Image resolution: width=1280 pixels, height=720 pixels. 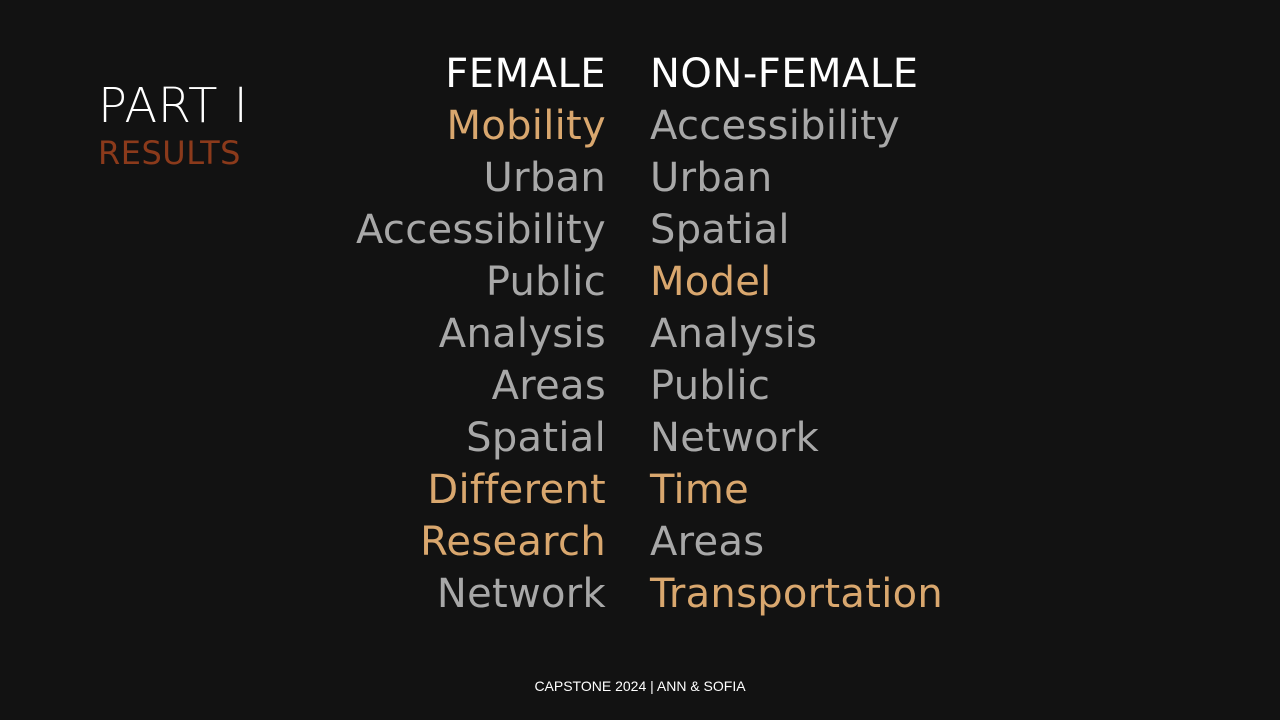 What do you see at coordinates (480, 230) in the screenshot?
I see `female-word-3: Accessibility` at bounding box center [480, 230].